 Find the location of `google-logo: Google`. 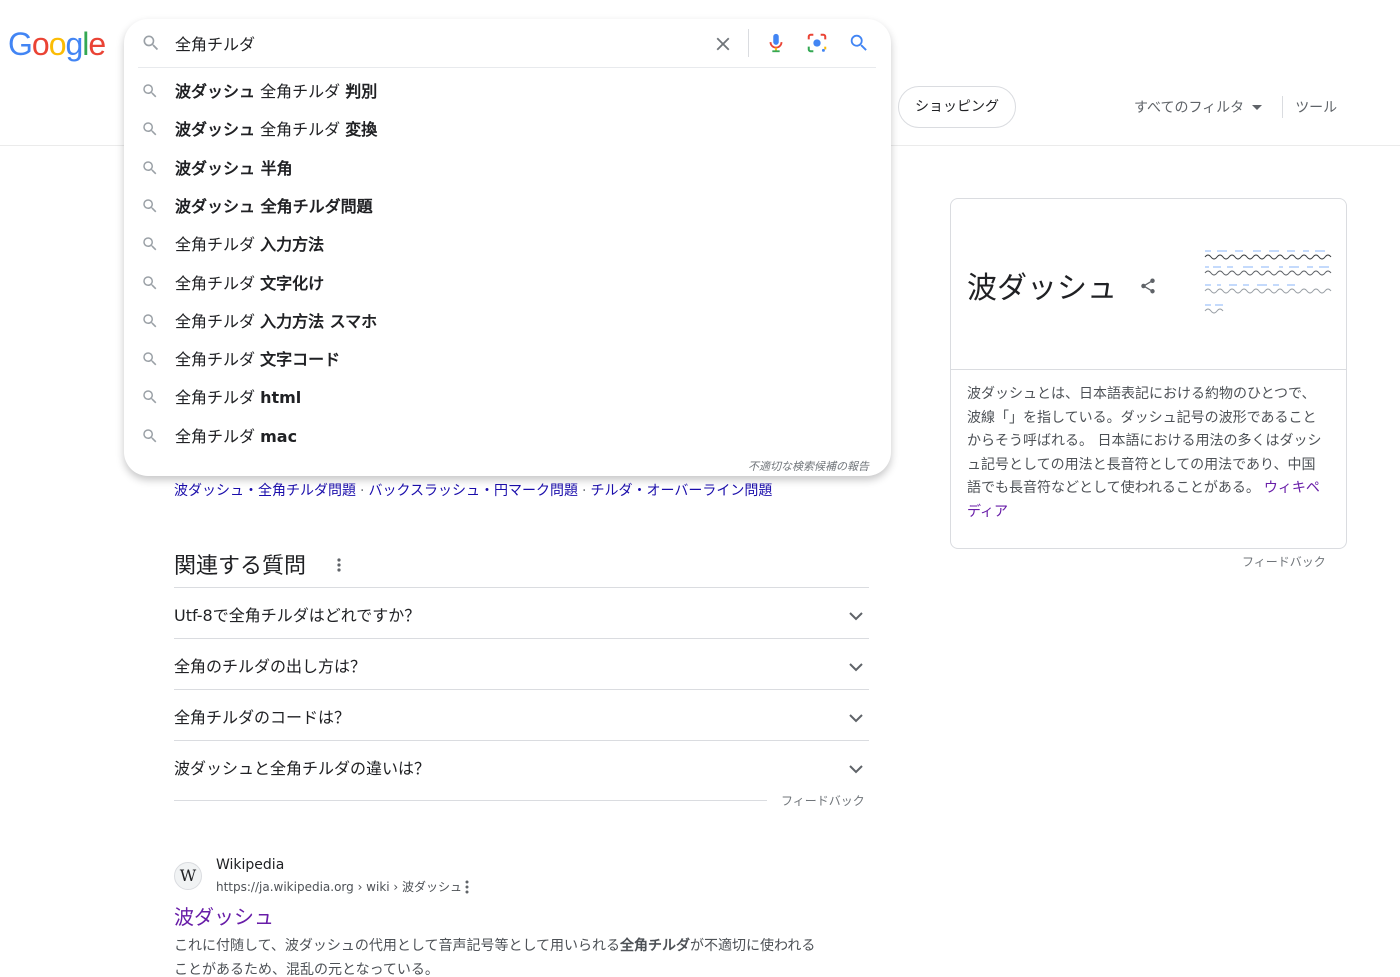

google-logo: Google is located at coordinates (57, 44).